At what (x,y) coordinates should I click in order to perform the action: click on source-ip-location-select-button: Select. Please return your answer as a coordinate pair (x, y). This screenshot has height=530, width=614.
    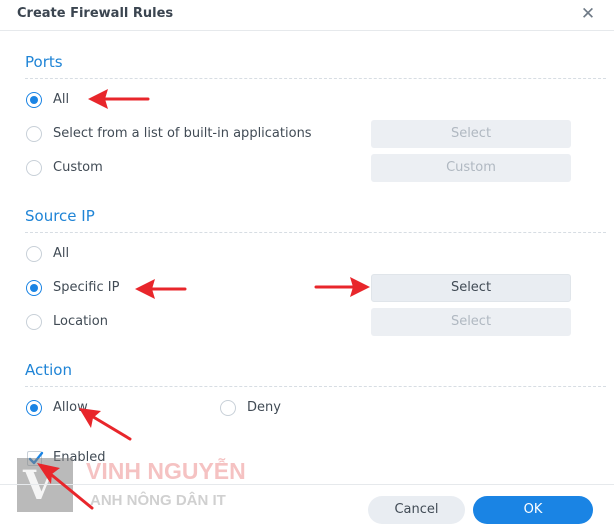
    Looking at the image, I should click on (471, 322).